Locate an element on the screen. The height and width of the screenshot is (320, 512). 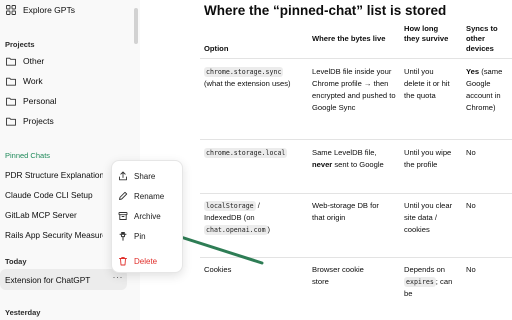
menu-item-share: Share is located at coordinates (136, 176).